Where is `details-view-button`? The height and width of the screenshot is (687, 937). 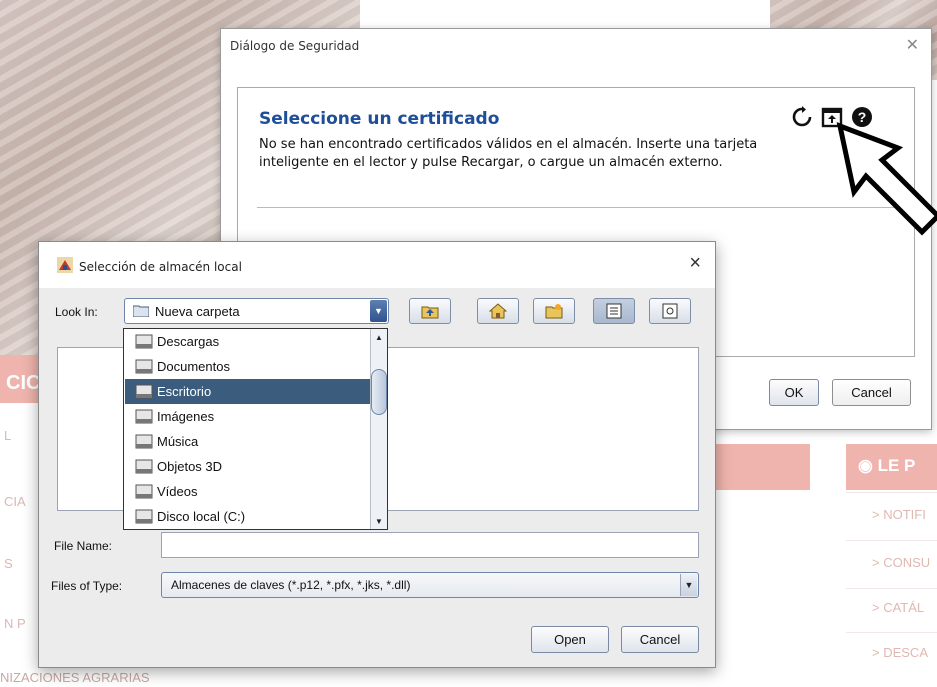
details-view-button is located at coordinates (670, 311).